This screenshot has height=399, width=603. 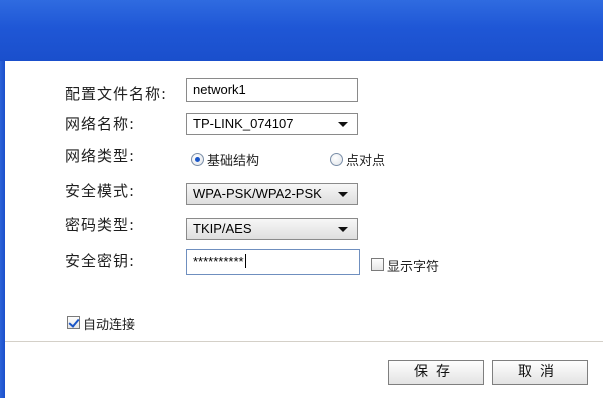 What do you see at coordinates (257, 193) in the screenshot?
I see `security-mode-value: WPA-PSK/WPA2-PSK` at bounding box center [257, 193].